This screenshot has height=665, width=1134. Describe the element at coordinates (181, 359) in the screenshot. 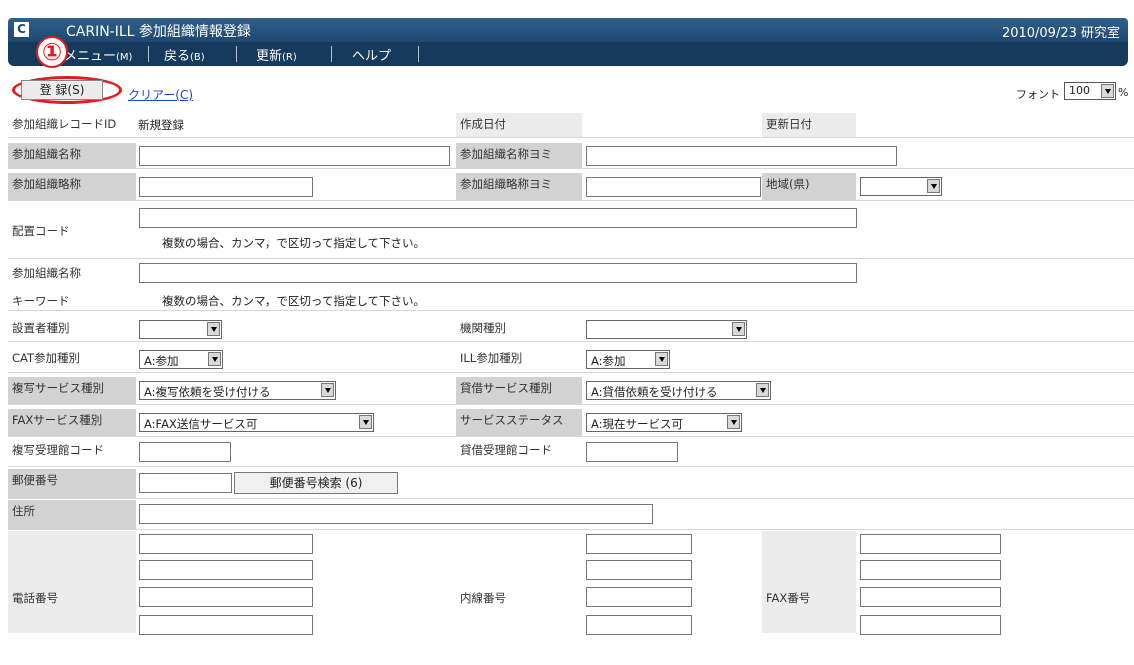

I see `cat-type-select: A:参加` at that location.